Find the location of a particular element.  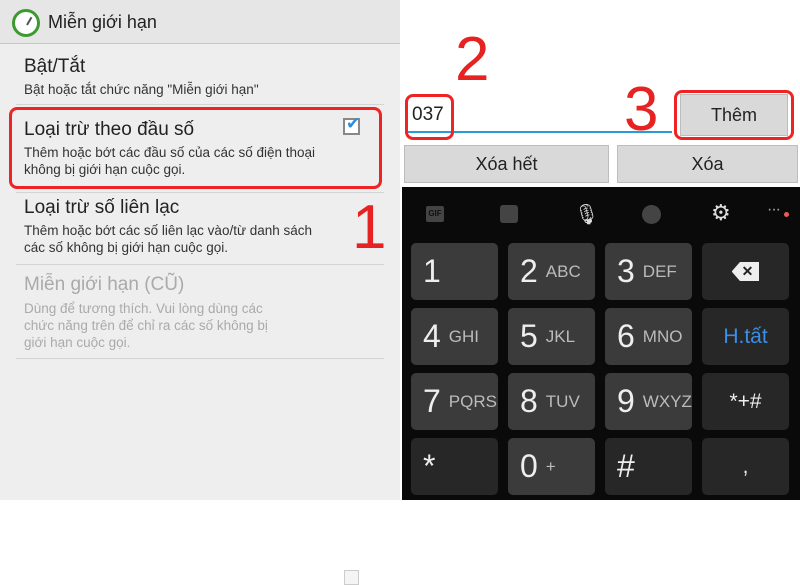

gif-icon: GIF is located at coordinates (435, 214).